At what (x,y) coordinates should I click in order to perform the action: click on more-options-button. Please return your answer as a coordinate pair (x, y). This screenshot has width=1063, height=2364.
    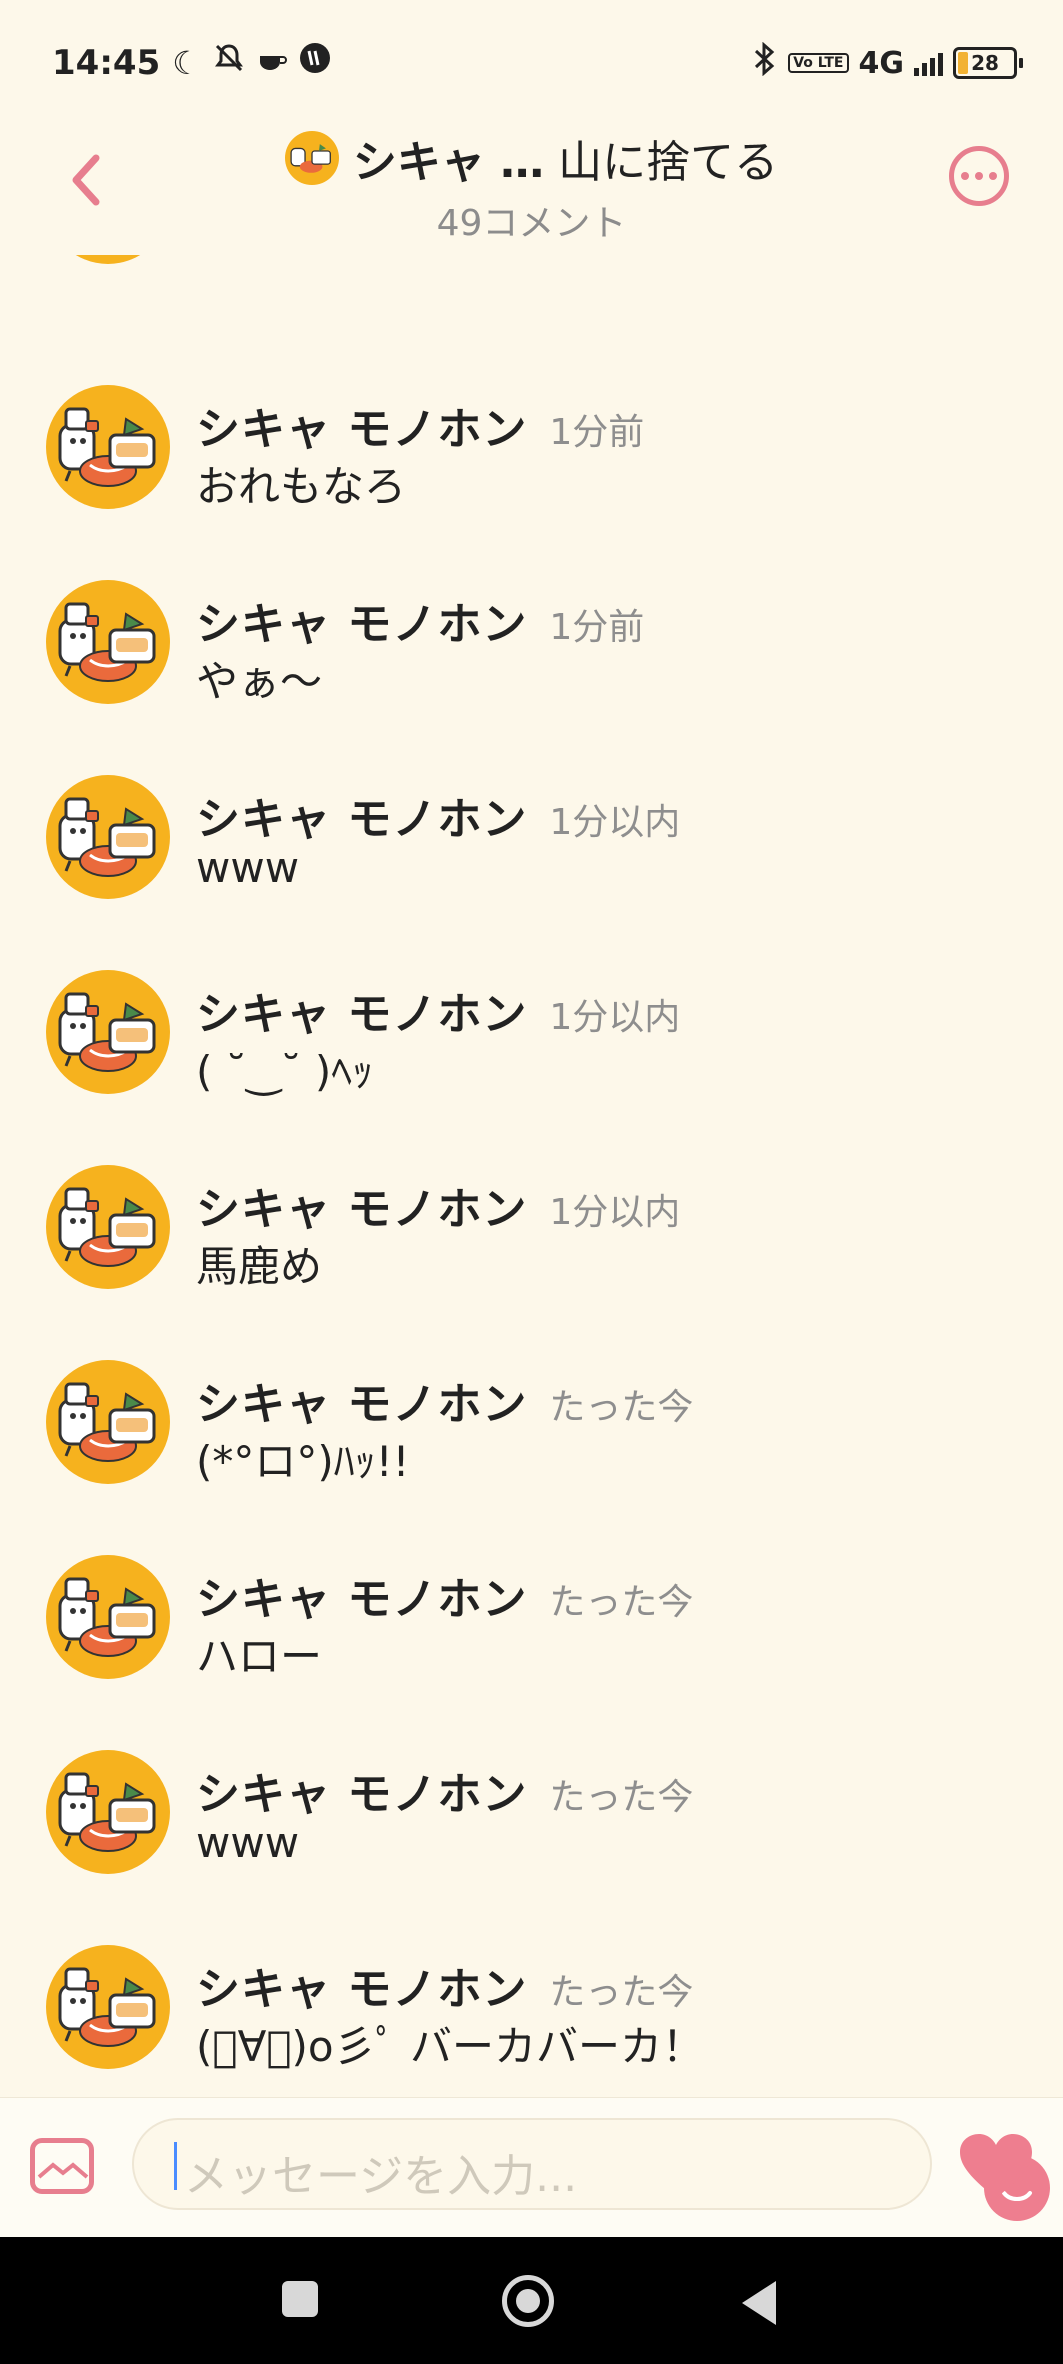
    Looking at the image, I should click on (979, 176).